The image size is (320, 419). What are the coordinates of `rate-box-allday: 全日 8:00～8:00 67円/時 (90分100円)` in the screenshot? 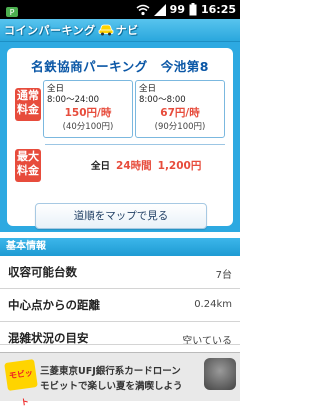 It's located at (180, 109).